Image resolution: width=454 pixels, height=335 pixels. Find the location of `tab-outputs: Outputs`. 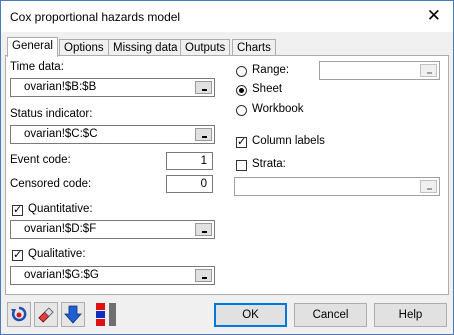

tab-outputs: Outputs is located at coordinates (205, 47).